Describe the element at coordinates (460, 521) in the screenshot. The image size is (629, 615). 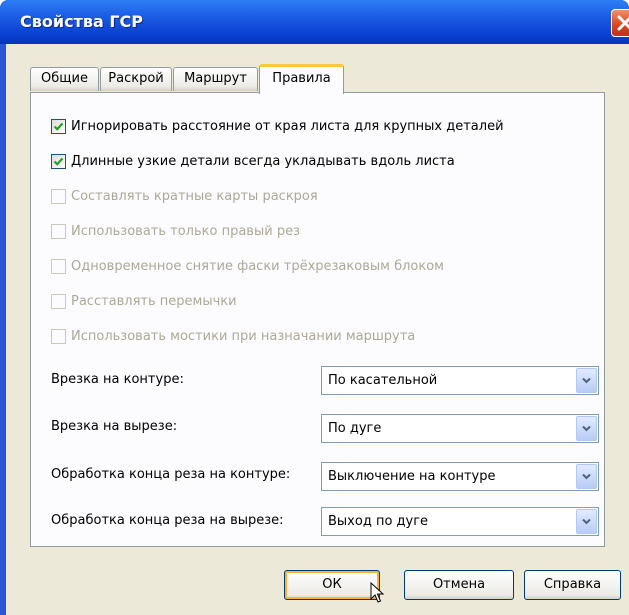
I see `cut-end-cutout-select: Выход по дуге` at that location.